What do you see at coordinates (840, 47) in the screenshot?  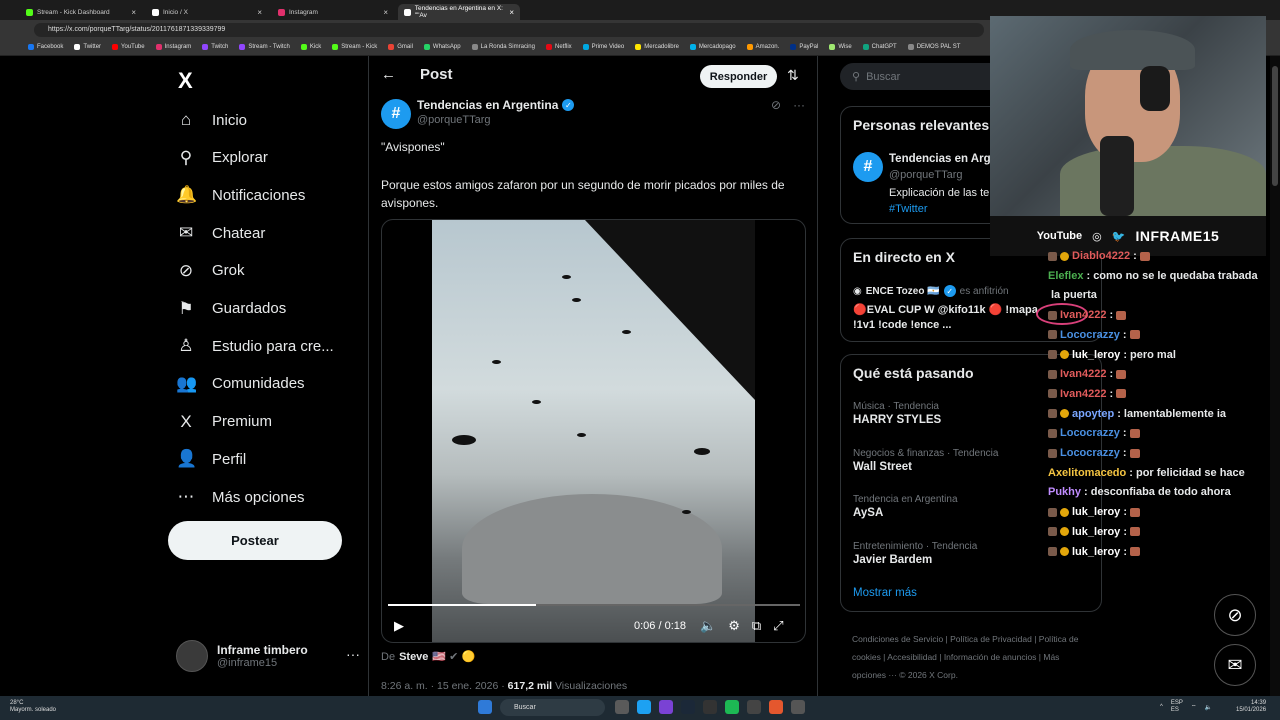 I see `bookmark-item: Wise` at bounding box center [840, 47].